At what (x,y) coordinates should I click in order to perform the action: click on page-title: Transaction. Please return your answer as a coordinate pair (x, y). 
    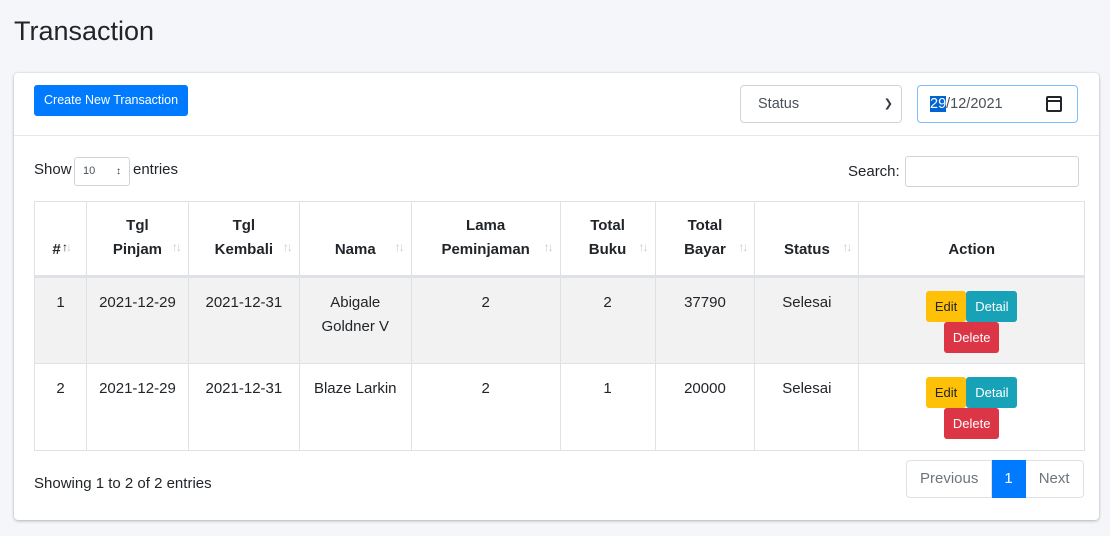
    Looking at the image, I should click on (84, 31).